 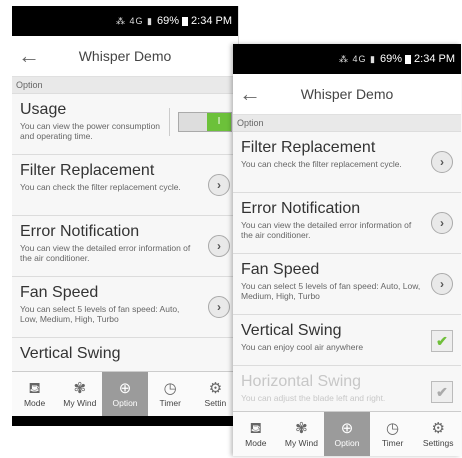 I want to click on tab-settings: ⚙ Settings, so click(x=438, y=434).